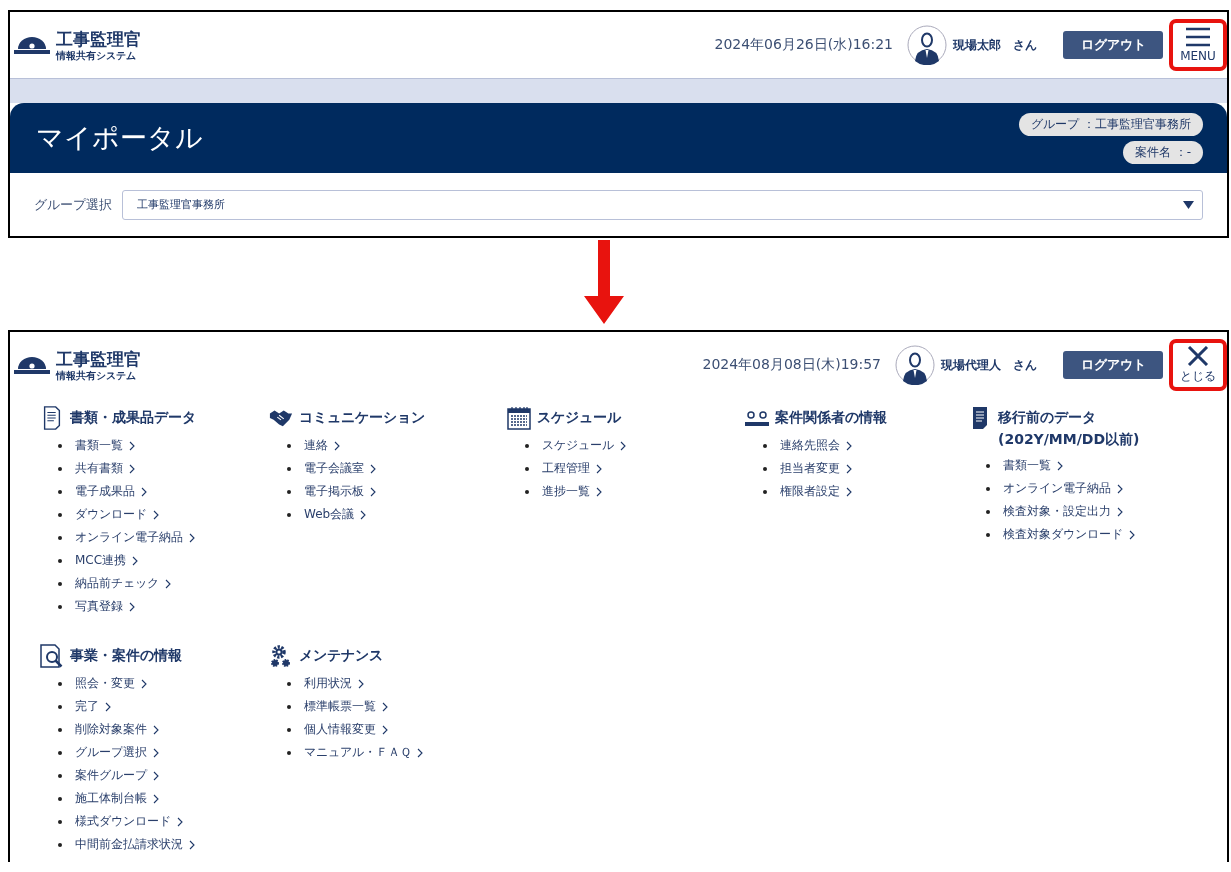 The height and width of the screenshot is (872, 1231). Describe the element at coordinates (105, 491) in the screenshot. I see `menu-link: 電子成果品` at that location.